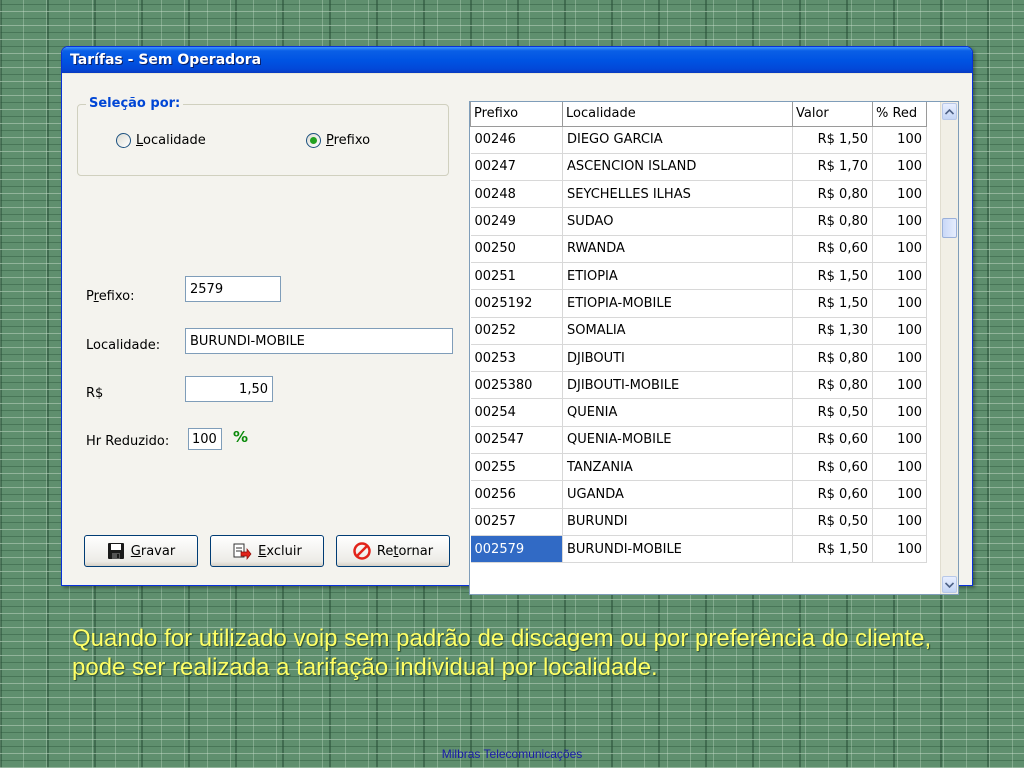 This screenshot has height=768, width=1024. Describe the element at coordinates (512, 754) in the screenshot. I see `slide-footer: Milbras Telecomunicações` at that location.